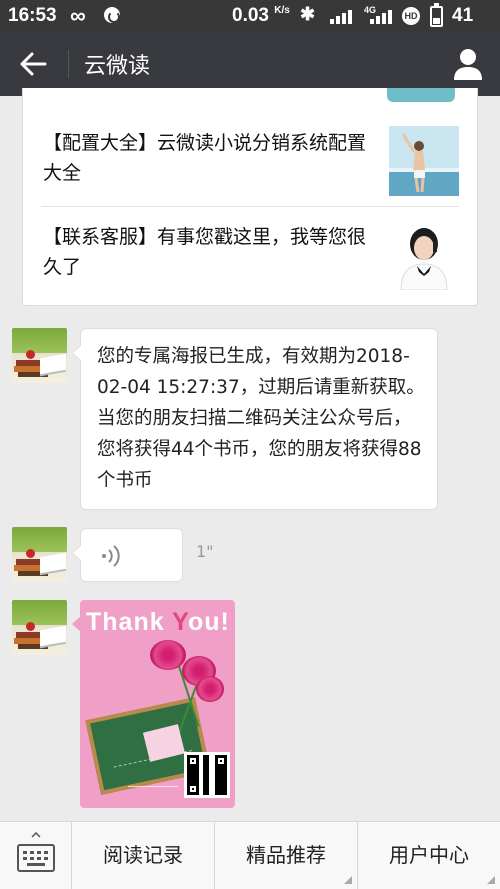 Image resolution: width=500 pixels, height=889 pixels. I want to click on status-time: 16:53, so click(32, 15).